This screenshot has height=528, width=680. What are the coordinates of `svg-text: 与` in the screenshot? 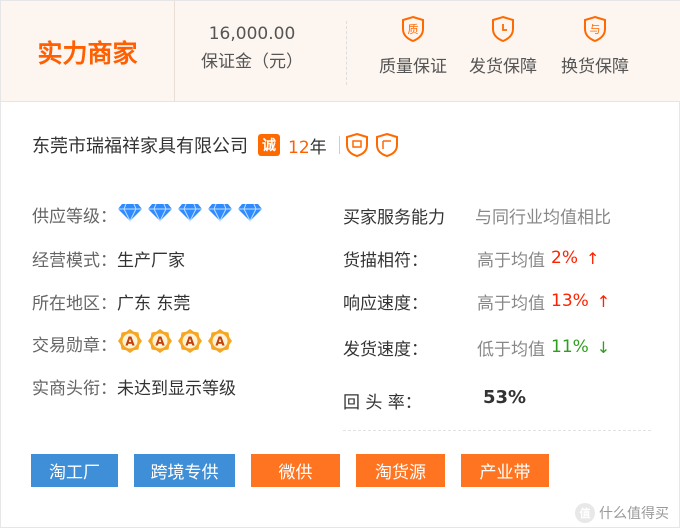 It's located at (595, 29).